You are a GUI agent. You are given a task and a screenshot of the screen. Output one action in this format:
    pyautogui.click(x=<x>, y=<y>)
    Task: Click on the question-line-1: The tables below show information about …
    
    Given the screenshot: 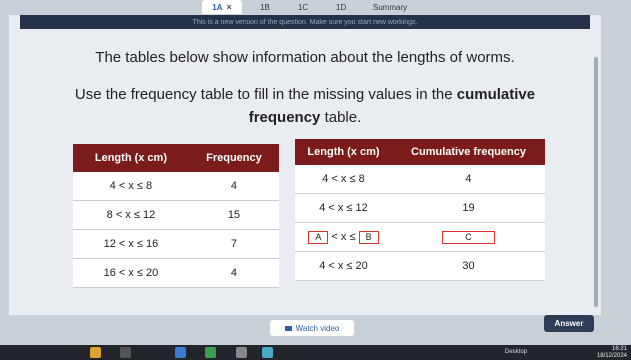 What is the action you would take?
    pyautogui.click(x=305, y=57)
    